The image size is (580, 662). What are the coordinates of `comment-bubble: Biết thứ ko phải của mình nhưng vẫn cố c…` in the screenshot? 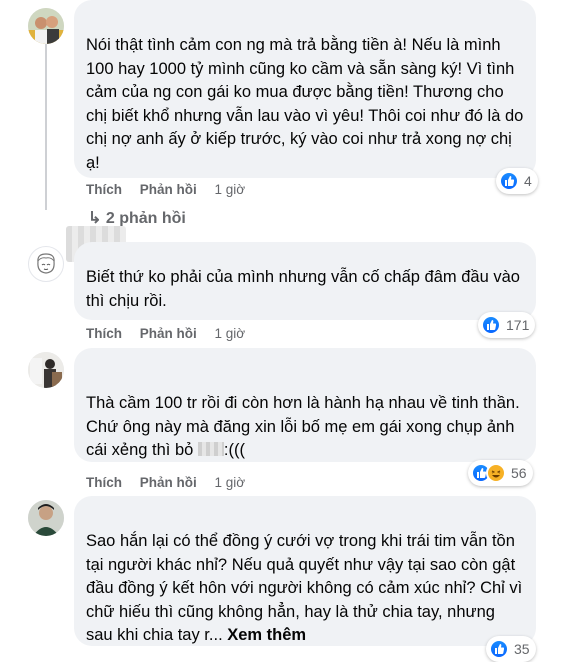 It's located at (305, 281).